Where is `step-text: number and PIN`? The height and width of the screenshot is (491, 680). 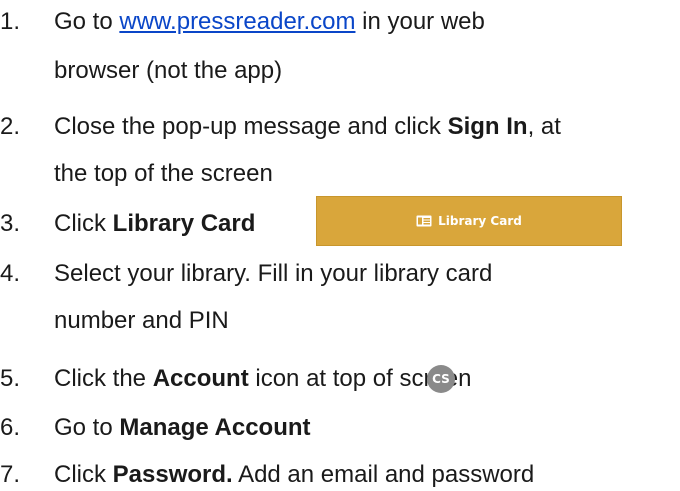 step-text: number and PIN is located at coordinates (141, 320).